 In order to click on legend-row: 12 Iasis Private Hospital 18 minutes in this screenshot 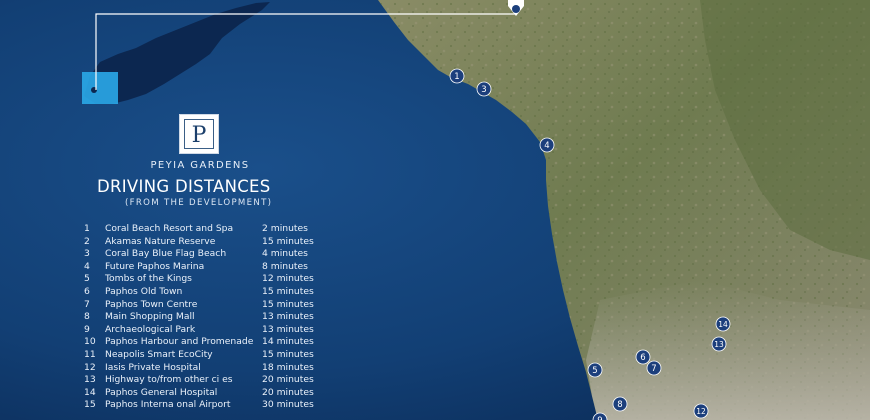, I will do `click(234, 368)`.